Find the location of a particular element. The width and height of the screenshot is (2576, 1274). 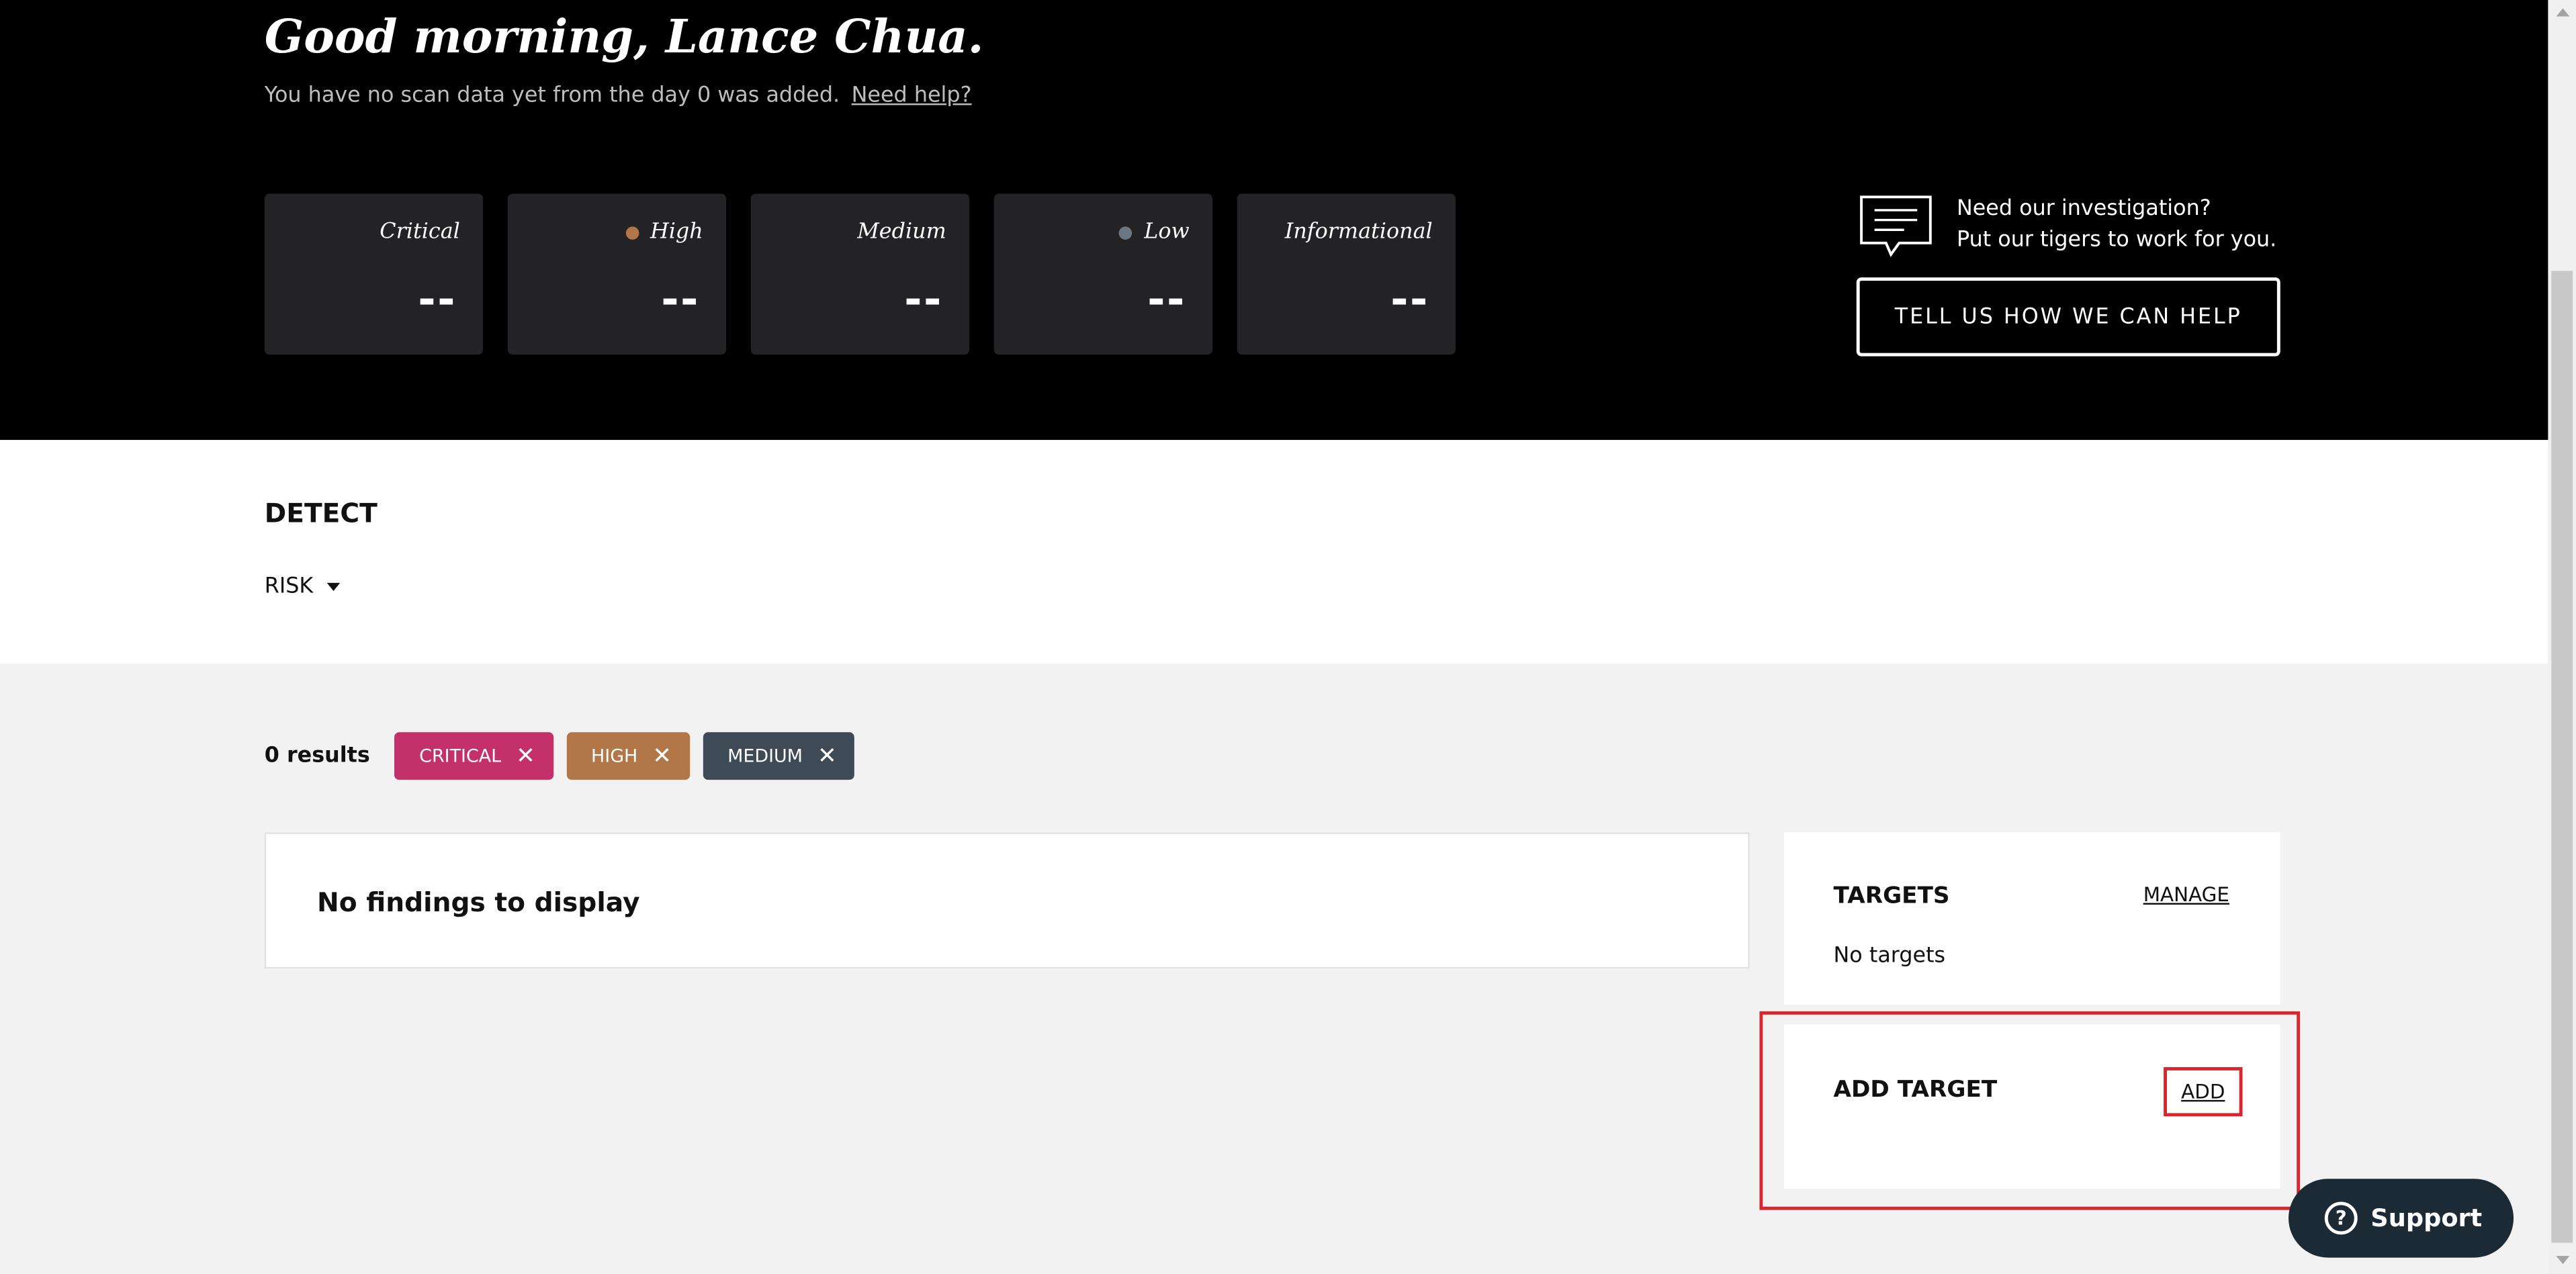

results-count: 0 results is located at coordinates (317, 756).